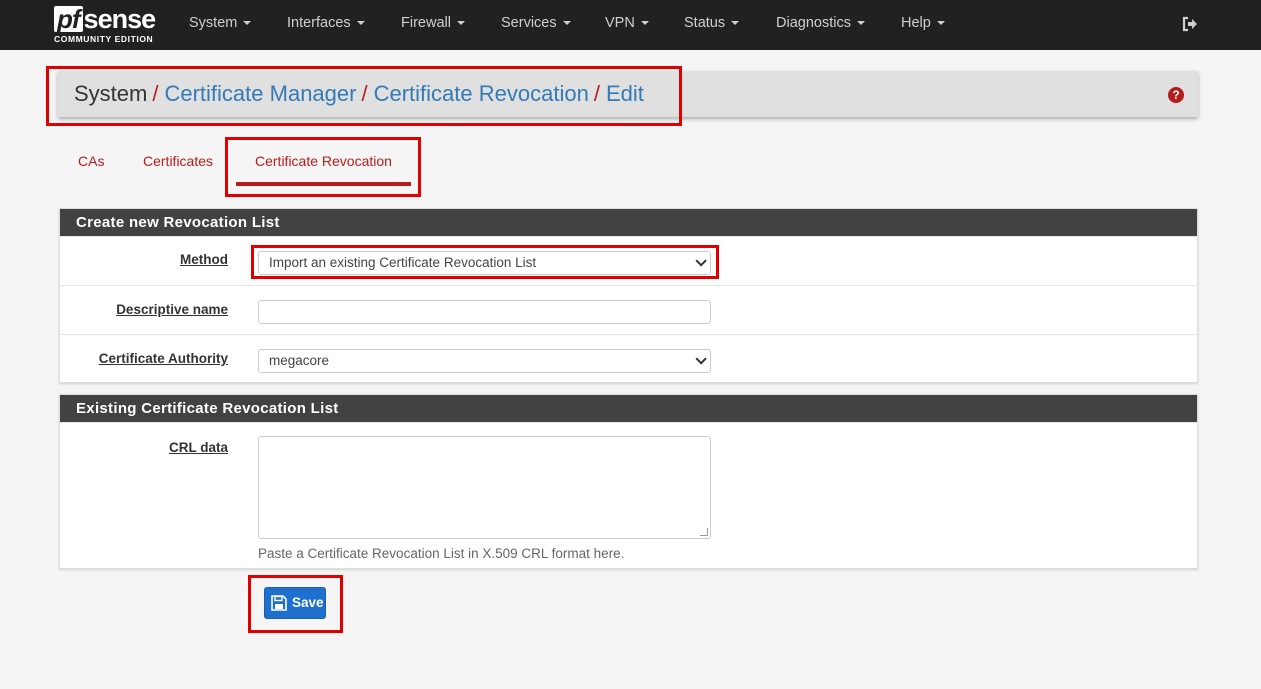 The height and width of the screenshot is (689, 1261). I want to click on highlight-active-tab, so click(323, 167).